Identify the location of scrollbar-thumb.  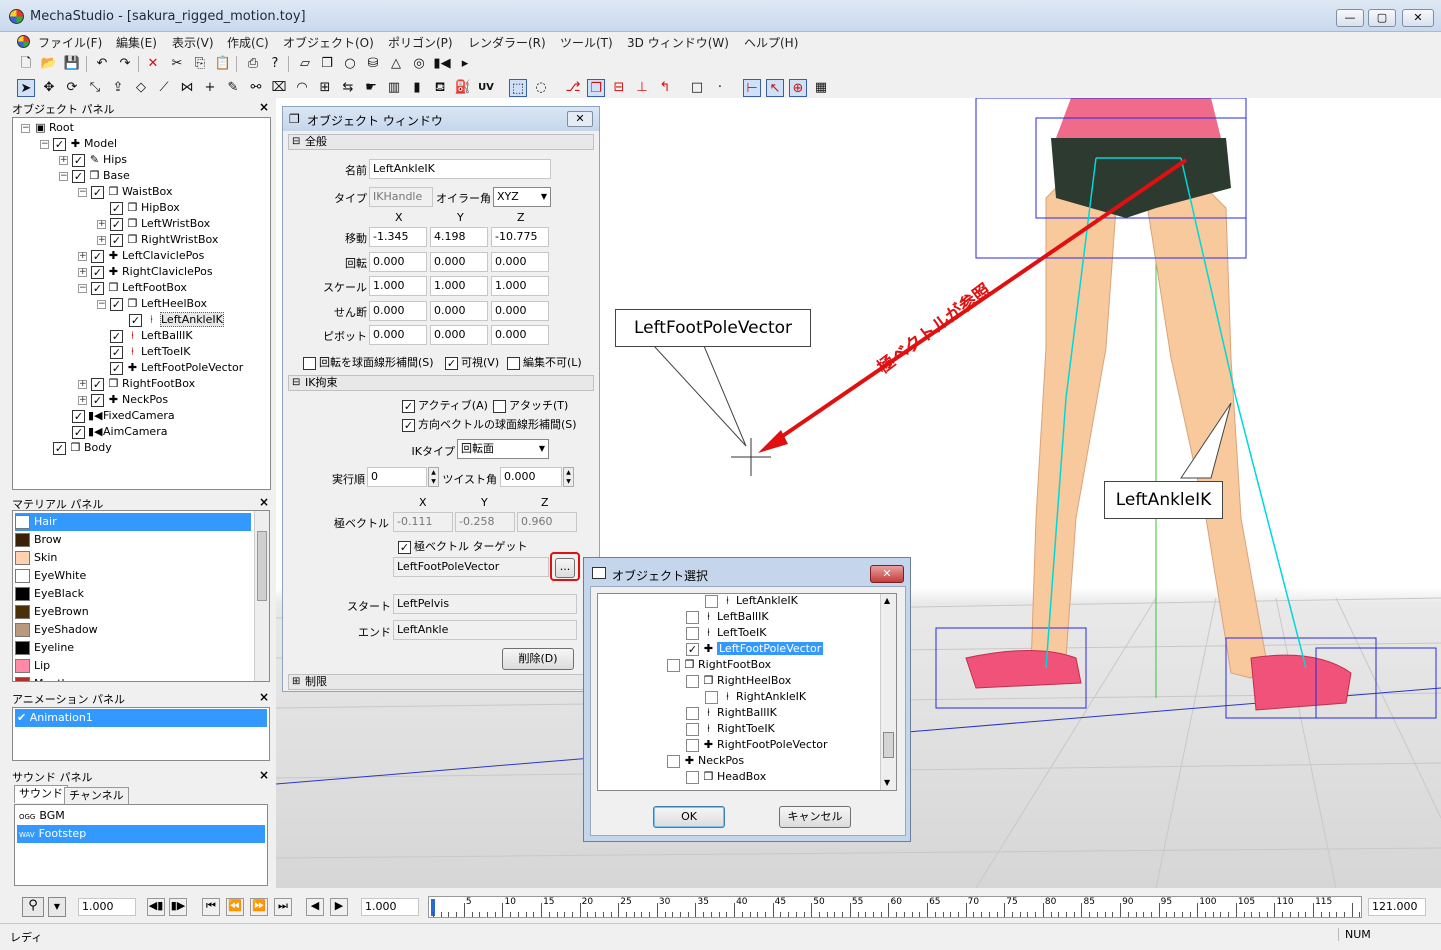
(262, 566).